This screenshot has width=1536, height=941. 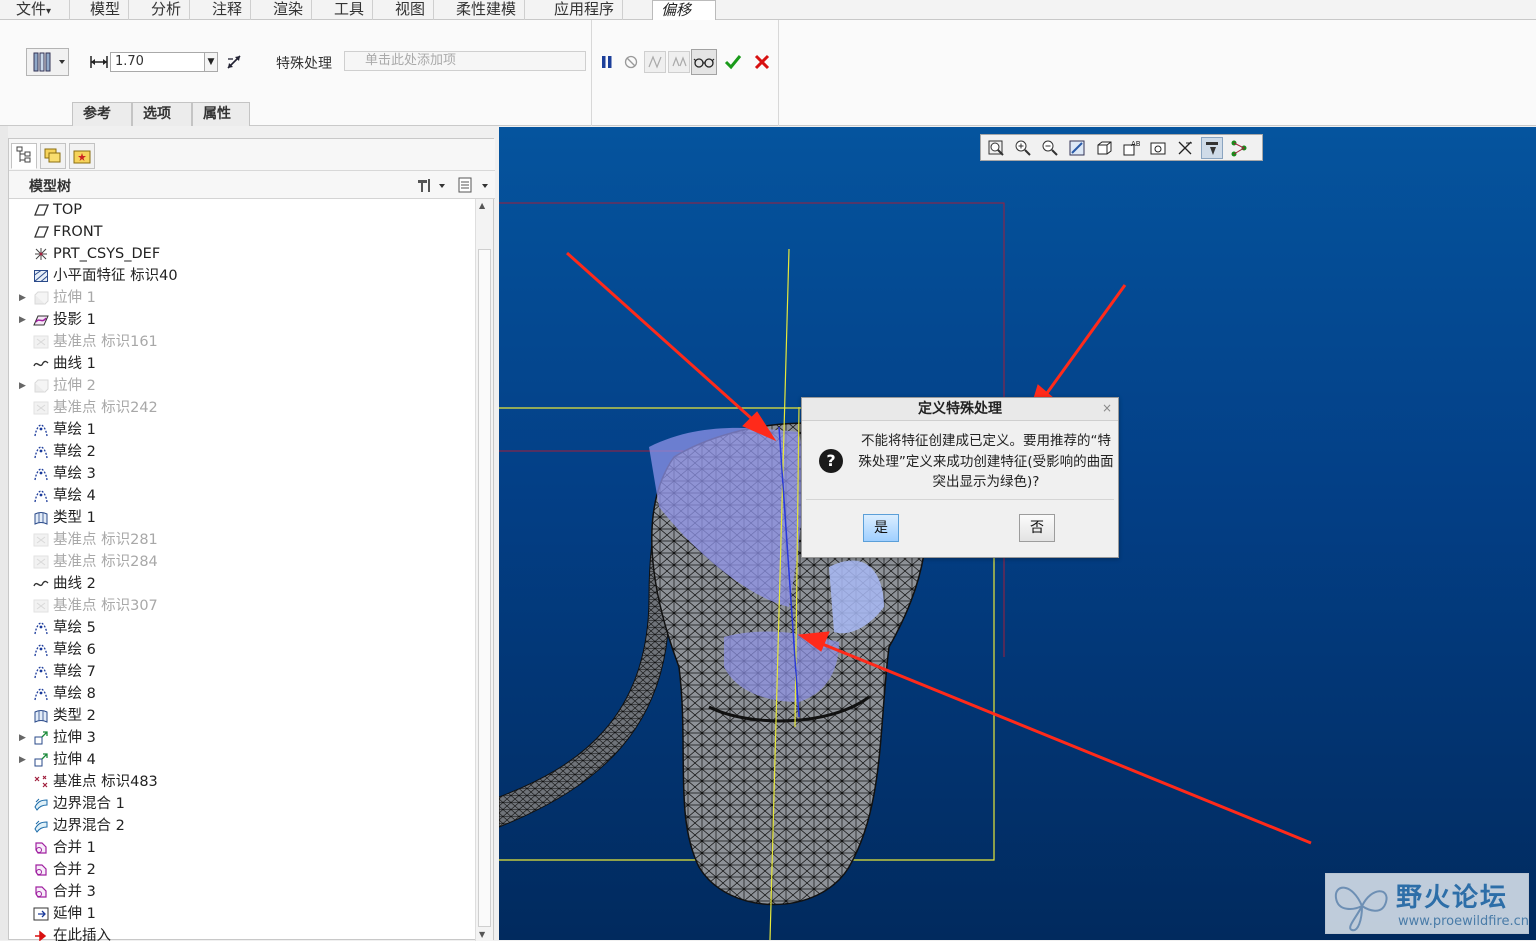 What do you see at coordinates (482, 205) in the screenshot?
I see `scroll-up-icon: ▲` at bounding box center [482, 205].